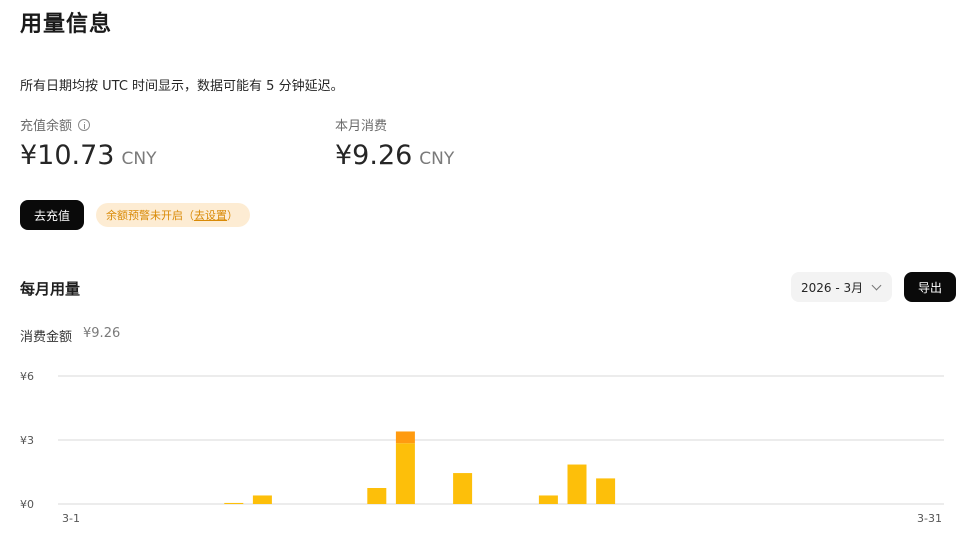 Image resolution: width=960 pixels, height=535 pixels. I want to click on monthly-spend-currency: CNY, so click(437, 159).